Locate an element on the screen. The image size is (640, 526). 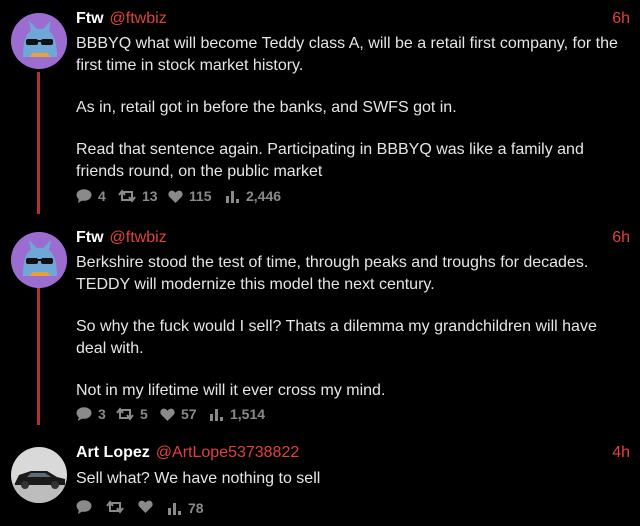
retweet-button: 5 is located at coordinates (132, 414).